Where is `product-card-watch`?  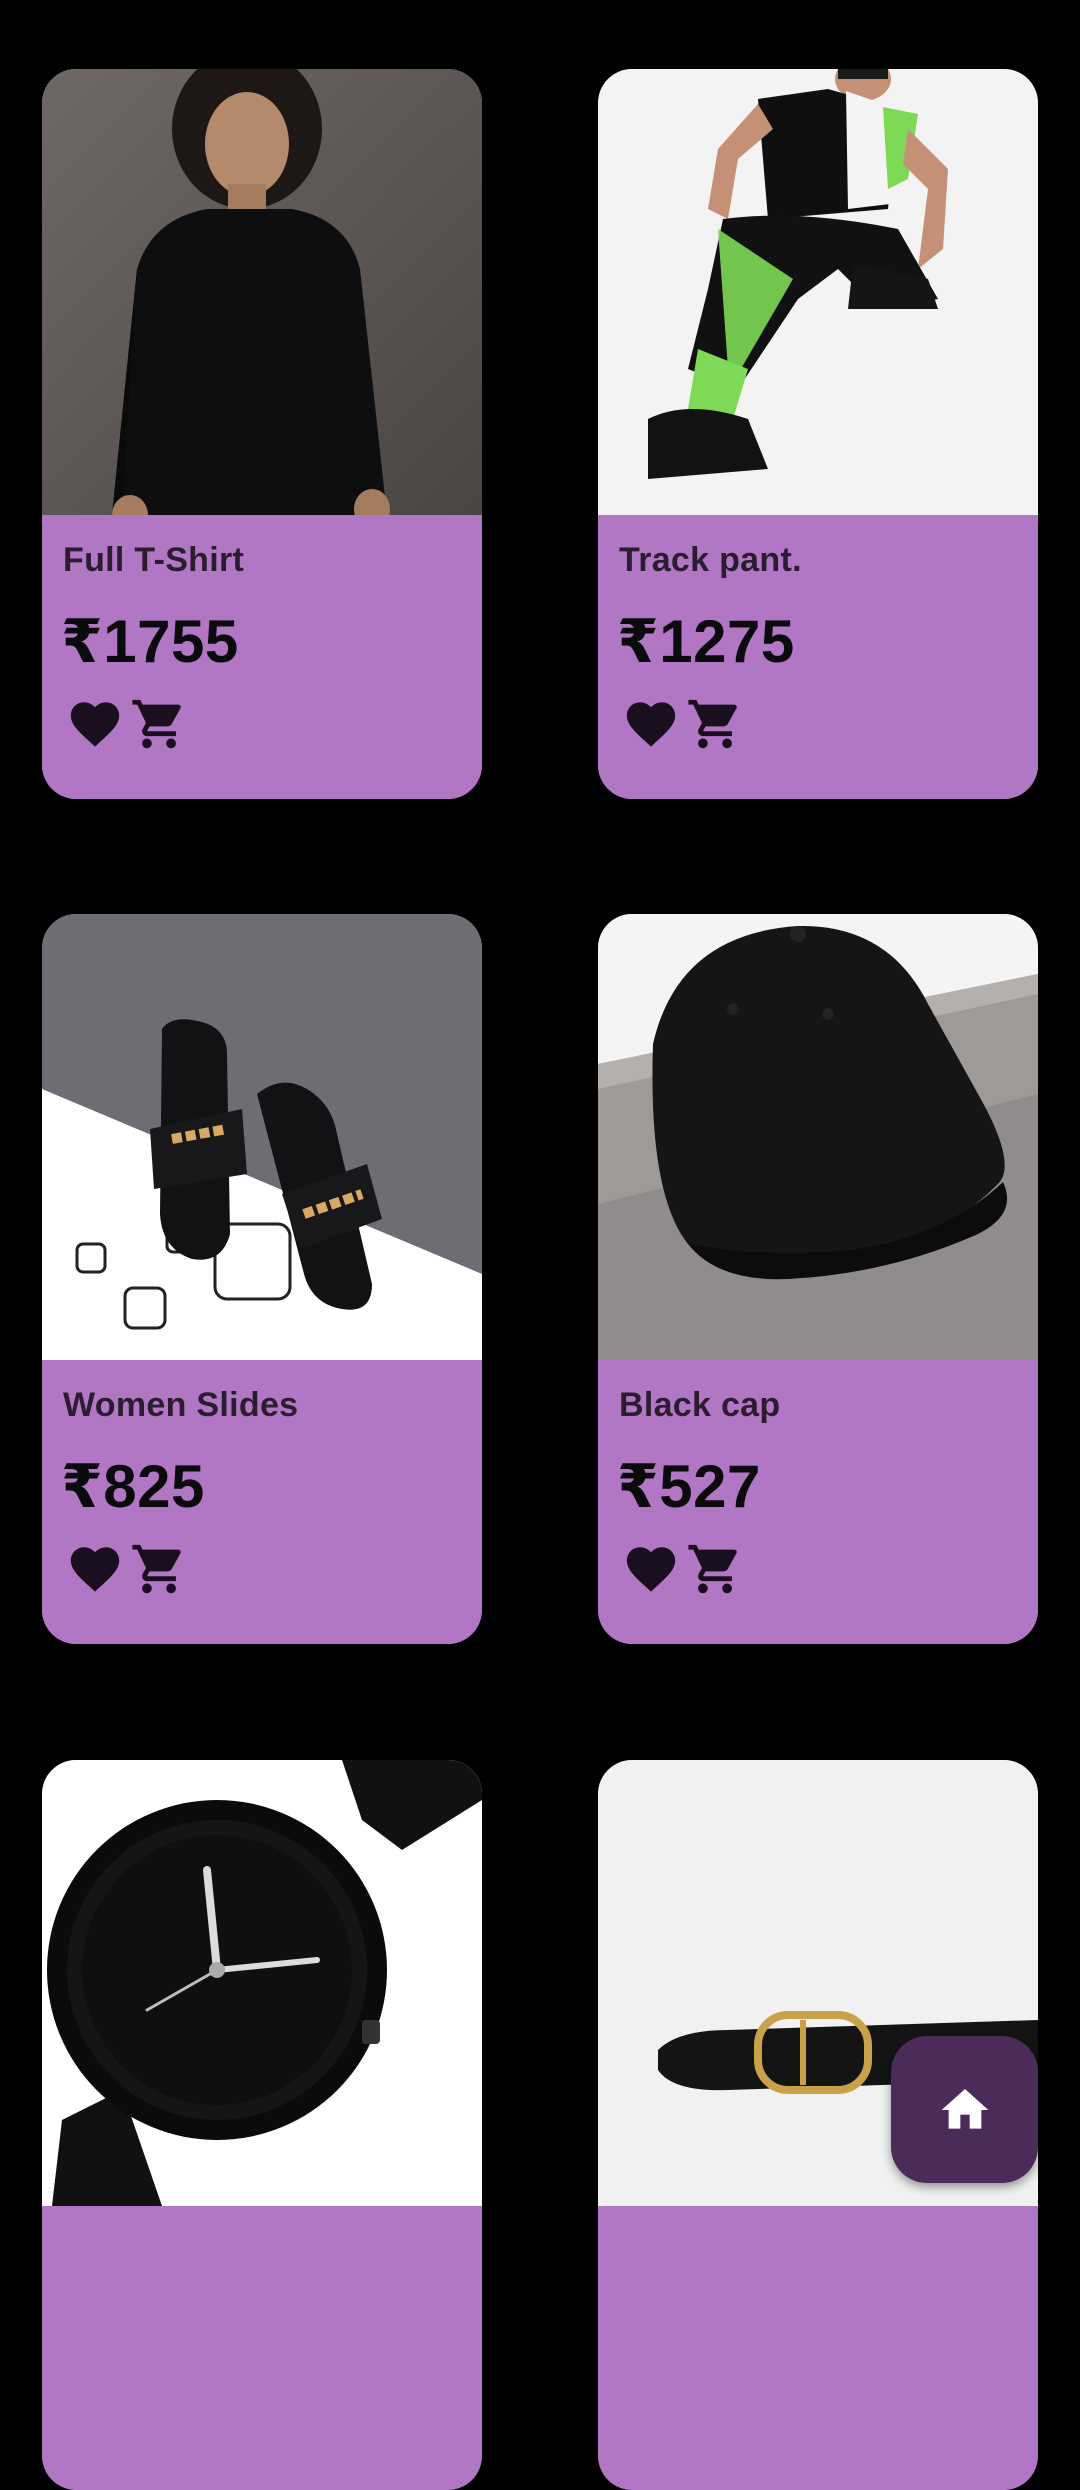 product-card-watch is located at coordinates (262, 2125).